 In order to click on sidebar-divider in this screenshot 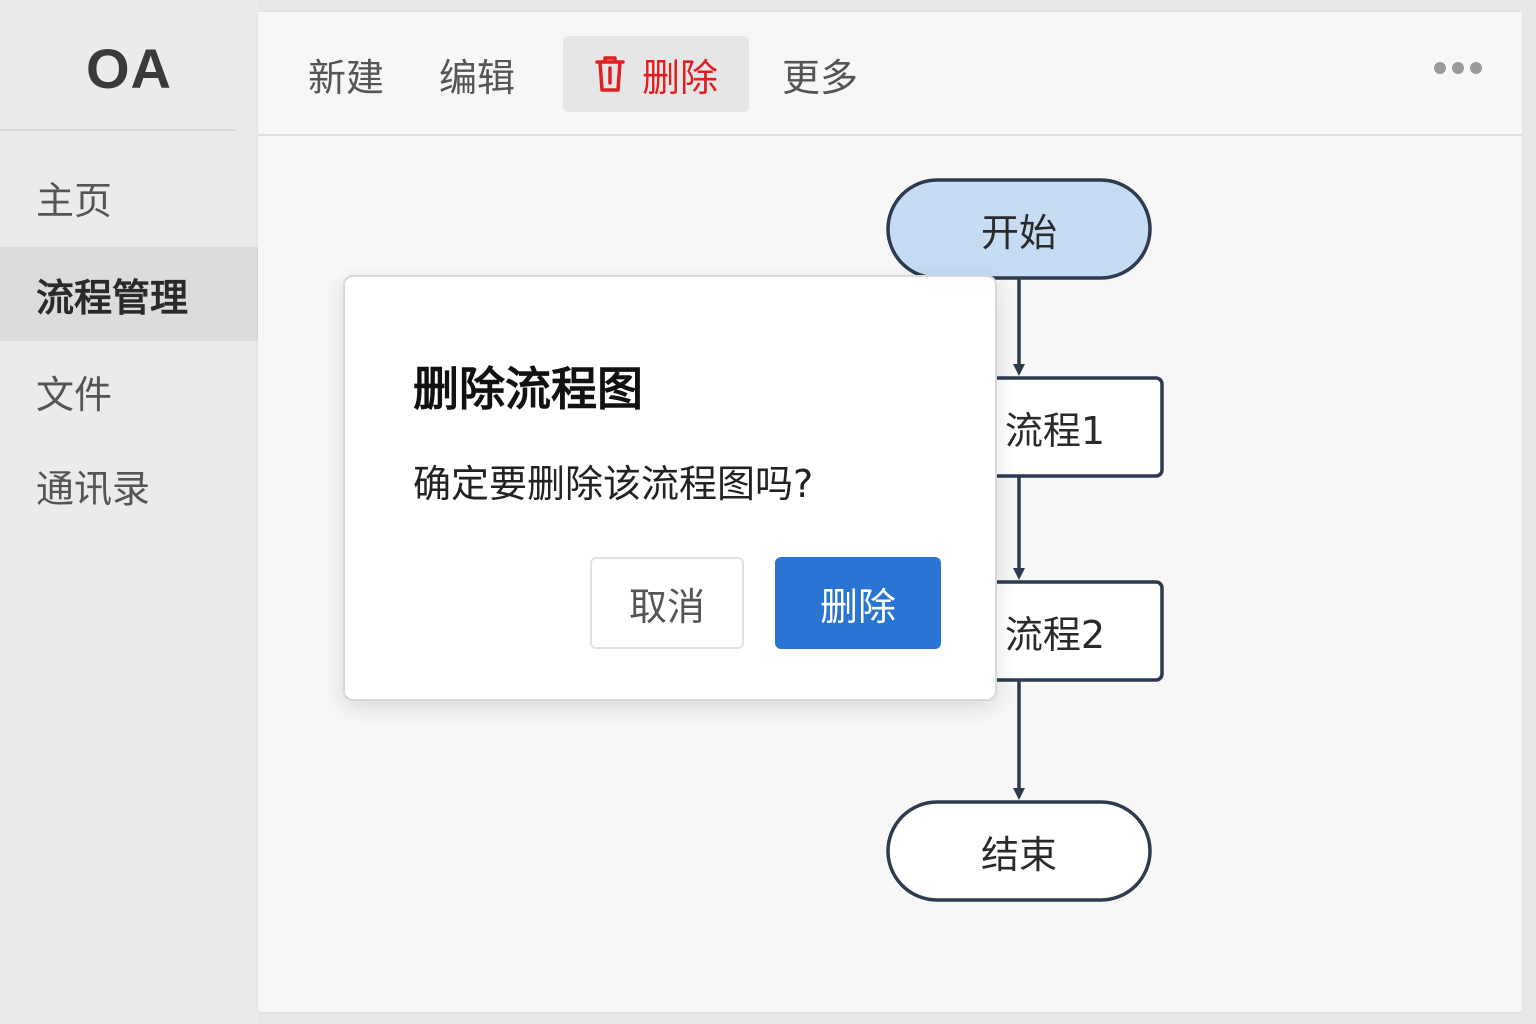, I will do `click(118, 130)`.